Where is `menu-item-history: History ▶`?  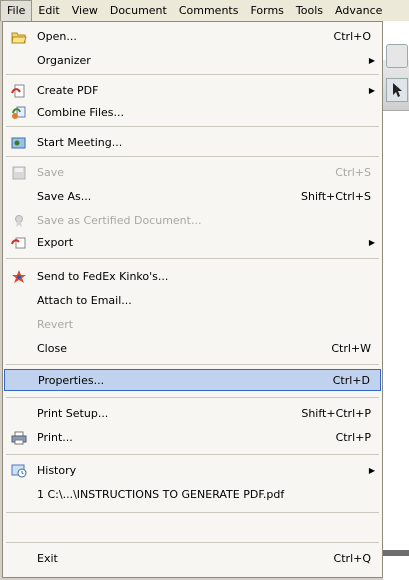
menu-item-history: History ▶ is located at coordinates (192, 471).